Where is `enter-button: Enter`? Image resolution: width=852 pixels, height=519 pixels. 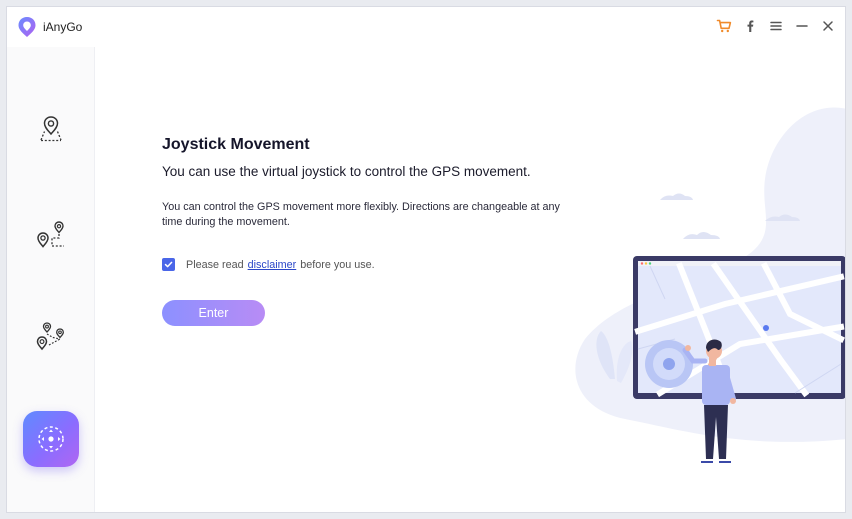
enter-button: Enter is located at coordinates (213, 313).